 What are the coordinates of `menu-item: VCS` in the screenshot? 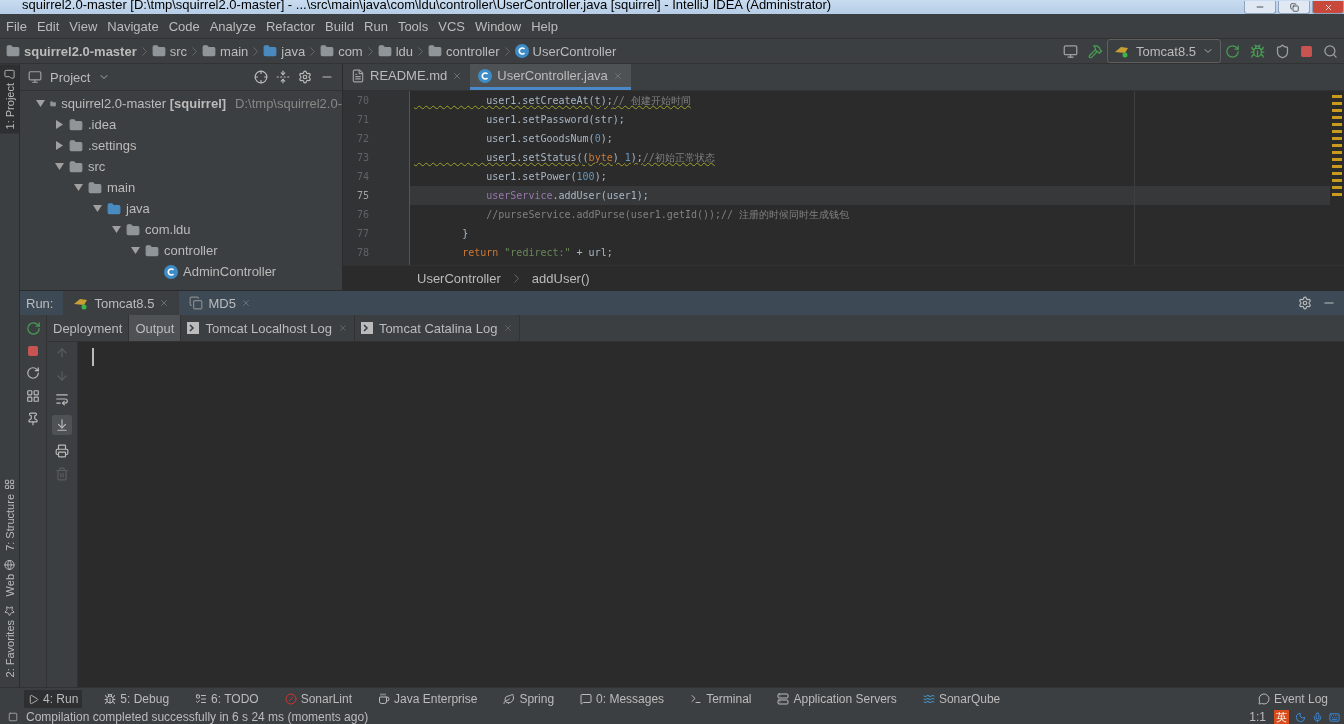 It's located at (452, 26).